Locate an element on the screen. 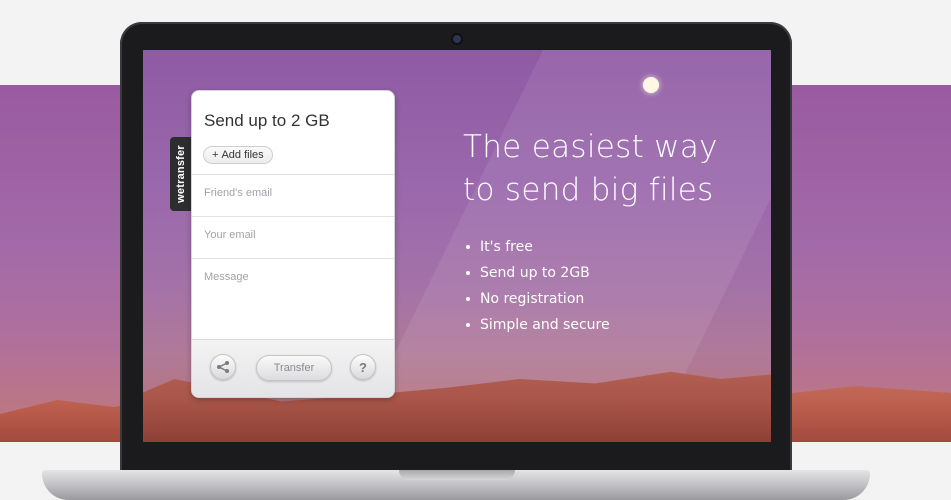 The image size is (951, 500). hero-title-line-2: to send big files is located at coordinates (588, 190).